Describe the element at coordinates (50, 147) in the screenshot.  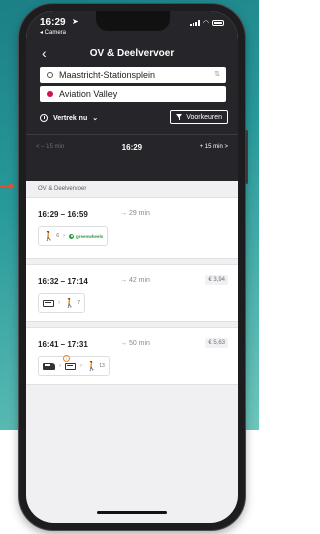
I see `earlier-button: < – 15 min` at that location.